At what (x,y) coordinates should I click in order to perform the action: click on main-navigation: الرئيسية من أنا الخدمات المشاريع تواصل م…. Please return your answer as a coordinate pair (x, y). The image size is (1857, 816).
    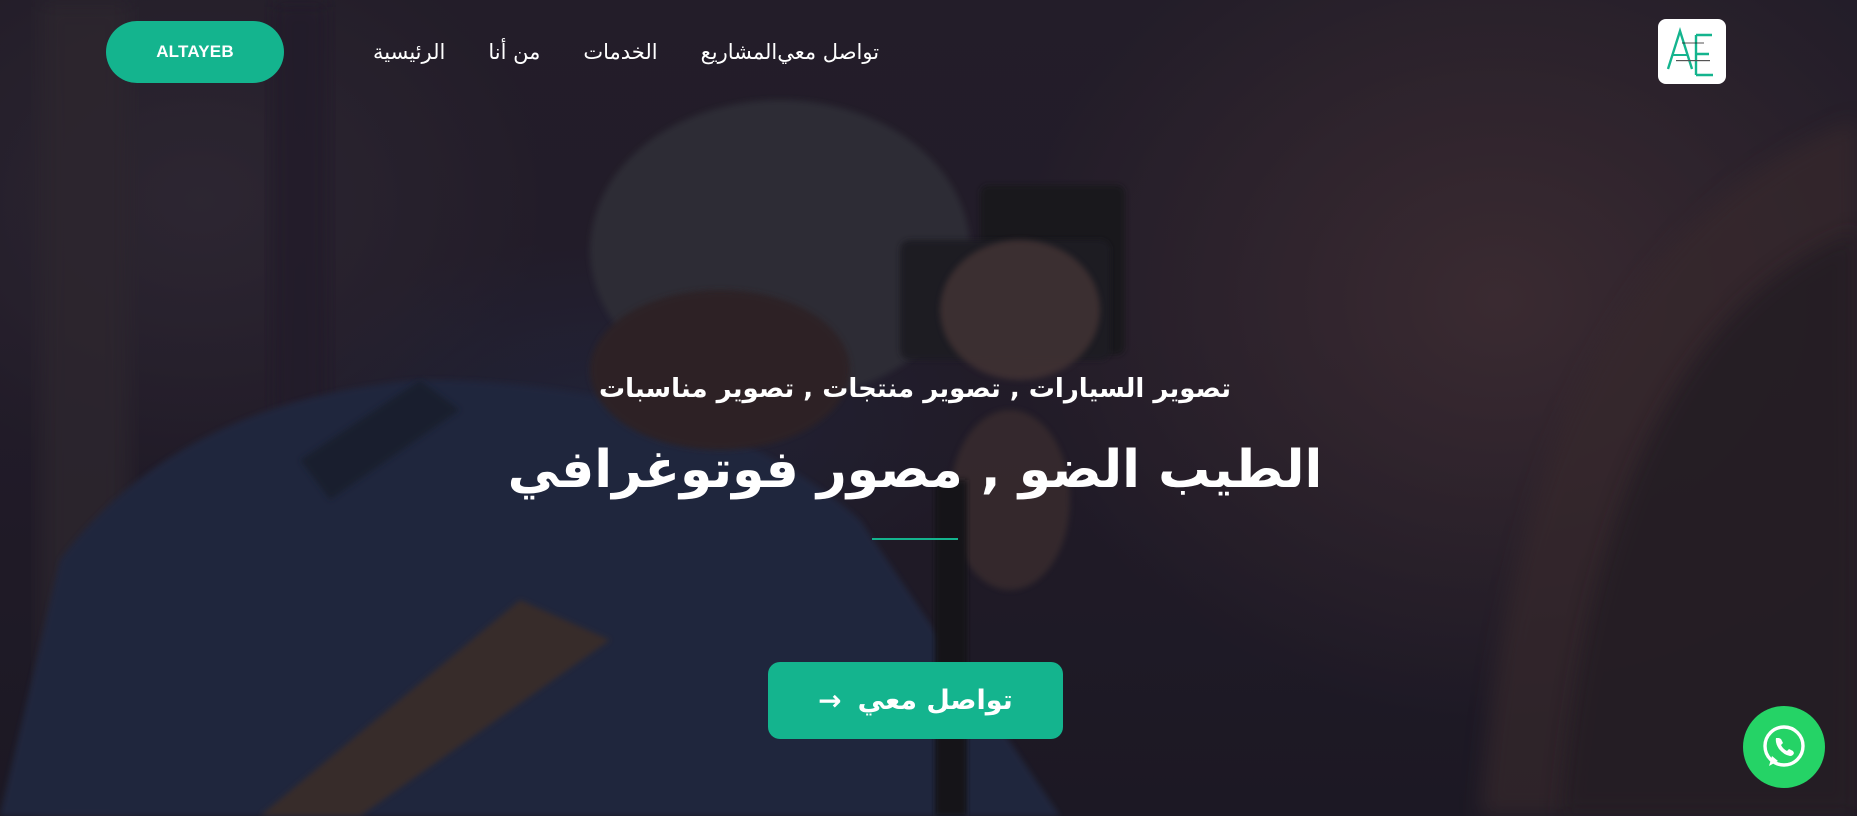
    Looking at the image, I should click on (604, 52).